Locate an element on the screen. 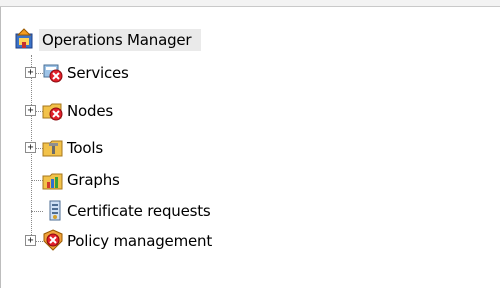  policy-management-error-icon is located at coordinates (53, 240).